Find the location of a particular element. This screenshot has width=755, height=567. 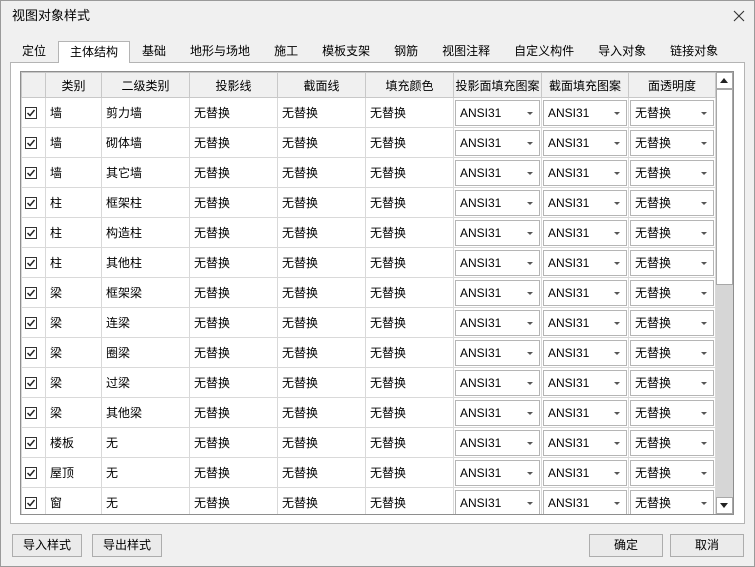

vertical-scrollbar is located at coordinates (724, 293).